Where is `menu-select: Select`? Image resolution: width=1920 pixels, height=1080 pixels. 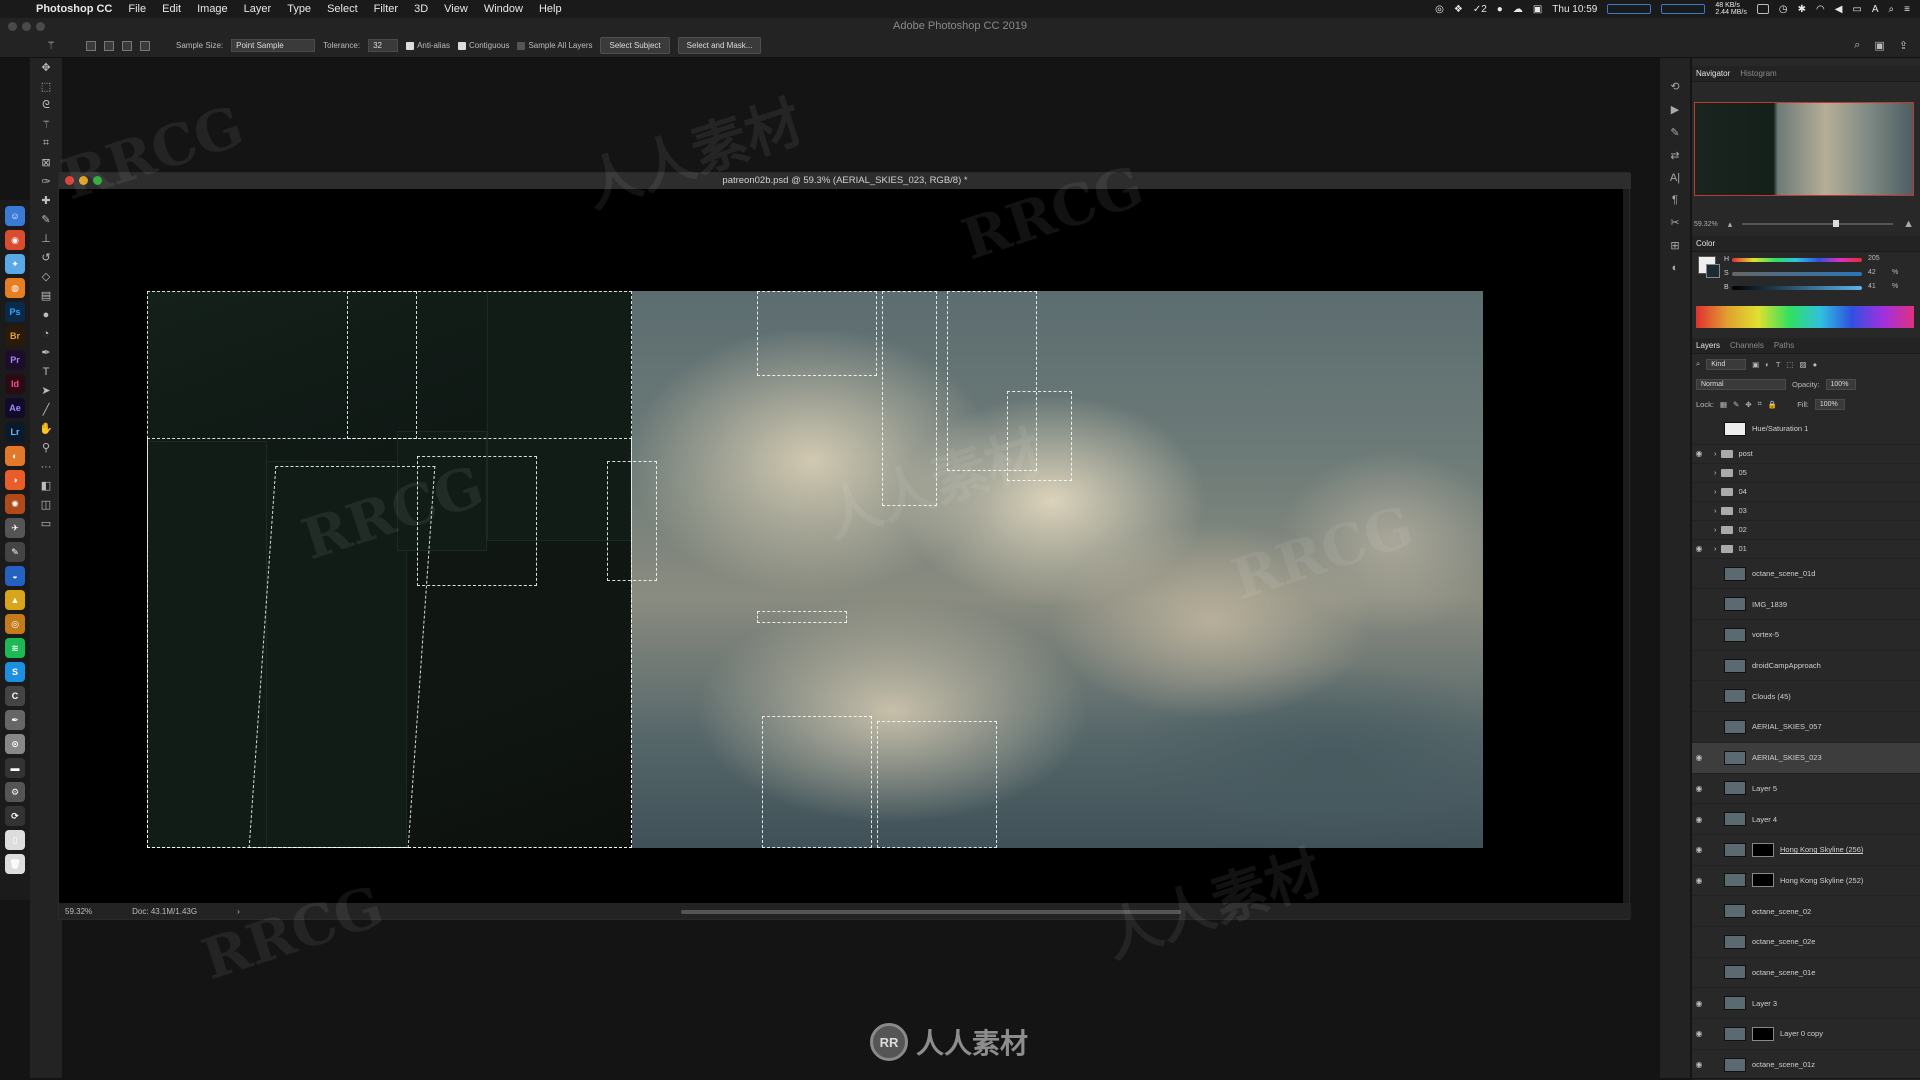
menu-select: Select is located at coordinates (342, 9).